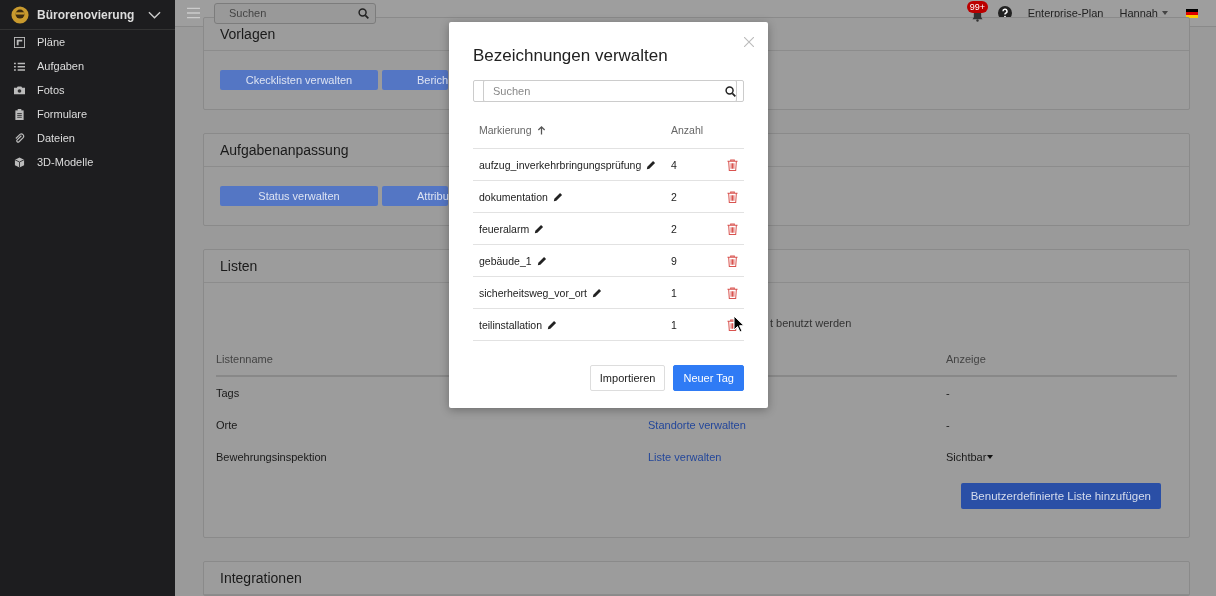 This screenshot has height=596, width=1216. Describe the element at coordinates (248, 34) in the screenshot. I see `card-title: Vorlagen` at that location.